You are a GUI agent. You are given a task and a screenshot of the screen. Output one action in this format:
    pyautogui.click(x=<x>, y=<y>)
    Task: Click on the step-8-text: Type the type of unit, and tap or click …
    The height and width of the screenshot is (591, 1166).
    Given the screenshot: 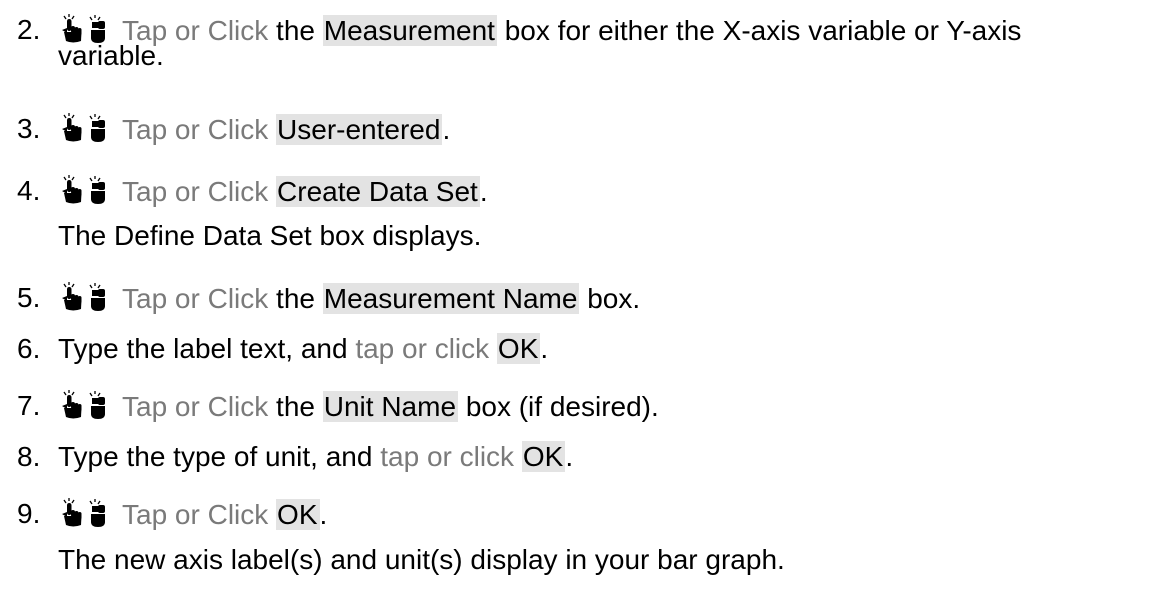 What is the action you would take?
    pyautogui.click(x=316, y=456)
    